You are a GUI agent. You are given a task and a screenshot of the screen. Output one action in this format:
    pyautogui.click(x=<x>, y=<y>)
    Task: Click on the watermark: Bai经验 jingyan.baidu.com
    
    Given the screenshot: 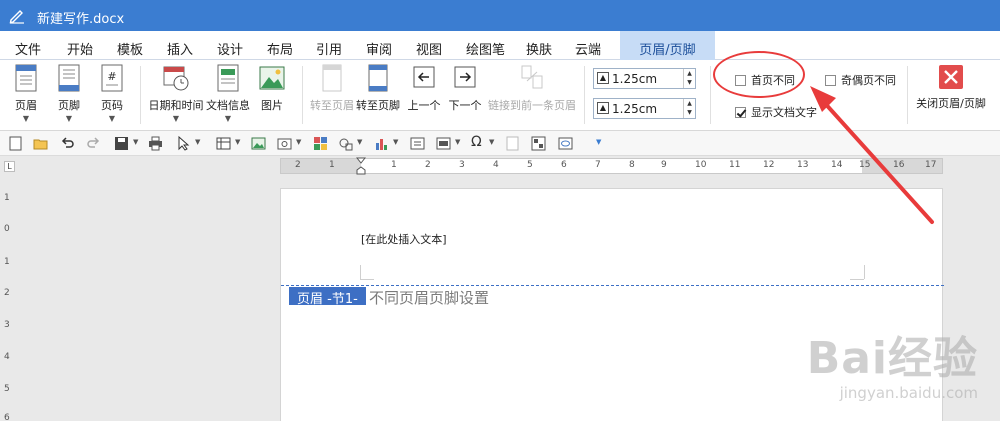 What is the action you would take?
    pyautogui.click(x=892, y=362)
    